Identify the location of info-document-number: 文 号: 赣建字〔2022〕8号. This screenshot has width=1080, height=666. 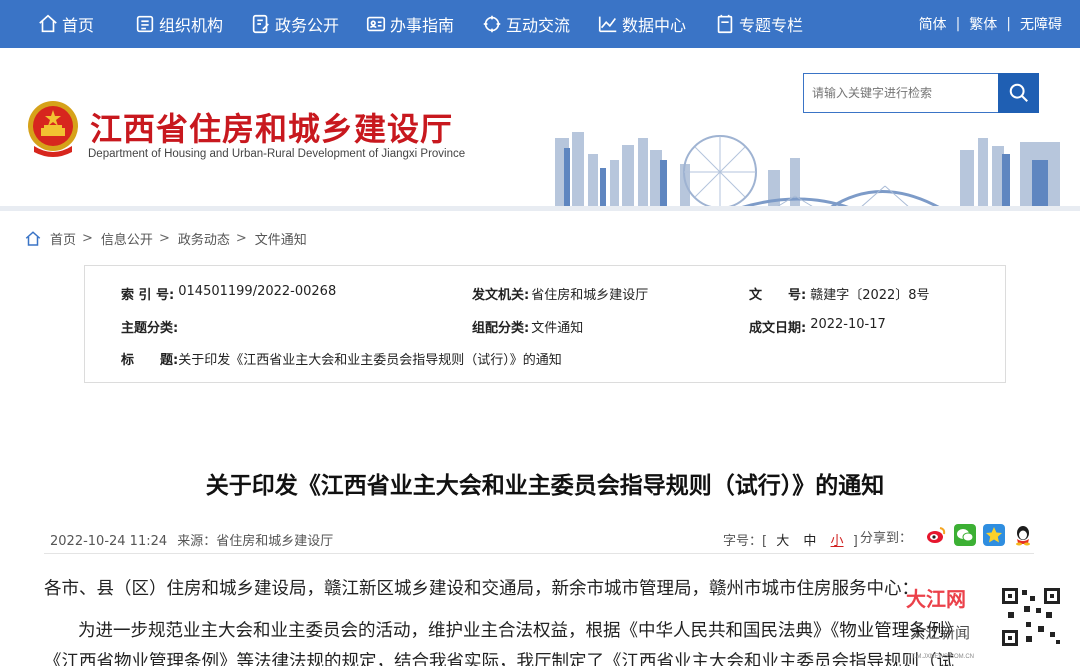
(839, 295).